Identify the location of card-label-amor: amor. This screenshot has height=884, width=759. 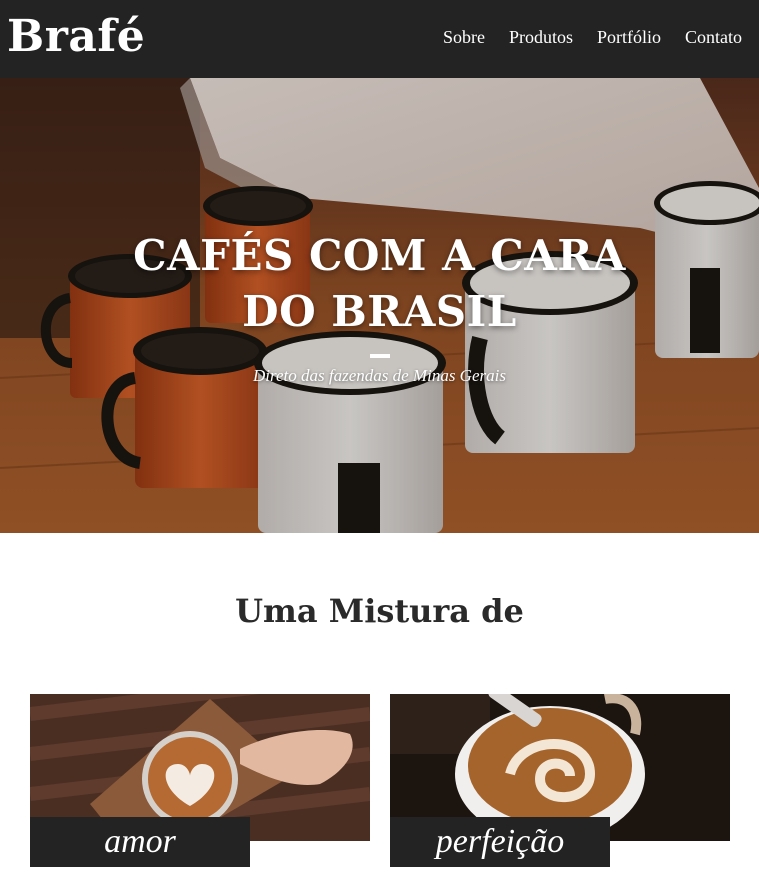
(140, 842).